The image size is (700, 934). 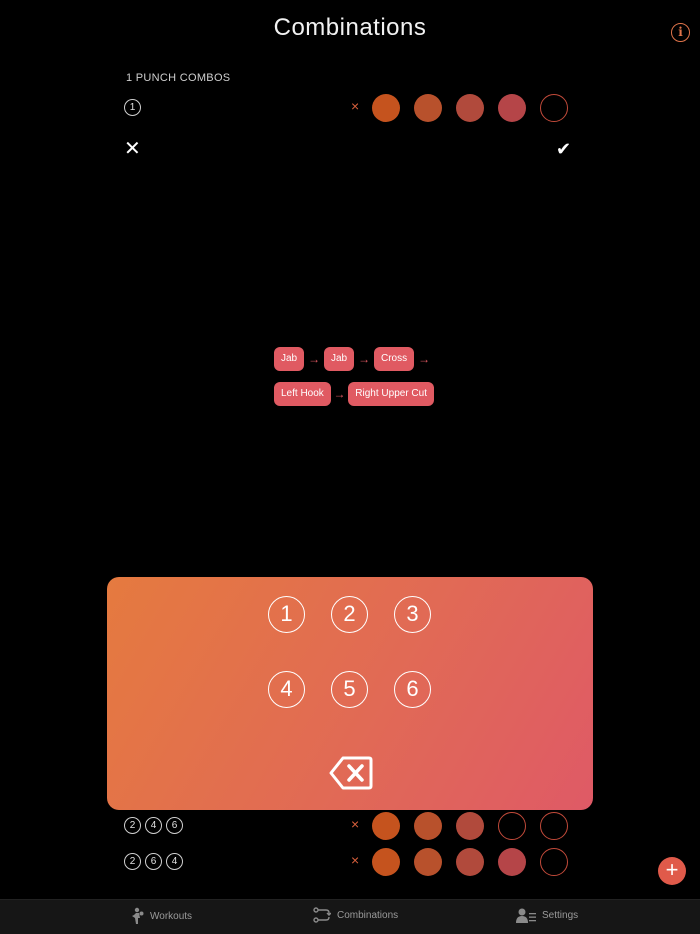 I want to click on combo-chain-row-2: Left Hook → Right Upper Cut, so click(x=354, y=394).